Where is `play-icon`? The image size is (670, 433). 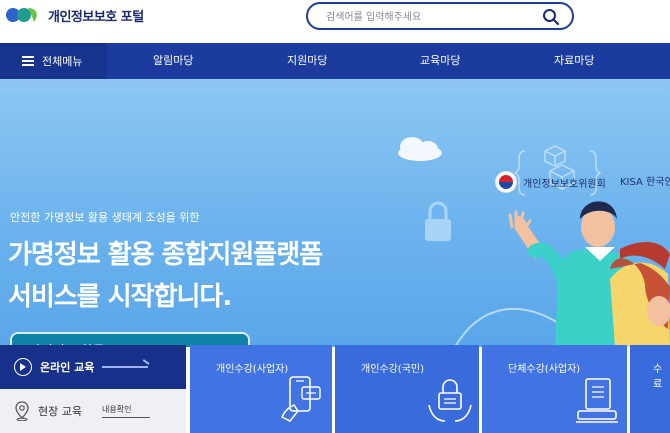
play-icon is located at coordinates (23, 367).